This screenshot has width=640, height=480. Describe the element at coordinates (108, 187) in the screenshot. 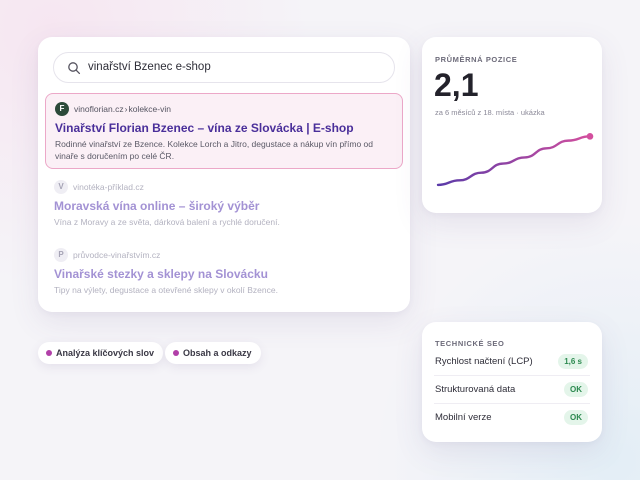

I see `result-url: vinotéka-příklad.cz` at that location.